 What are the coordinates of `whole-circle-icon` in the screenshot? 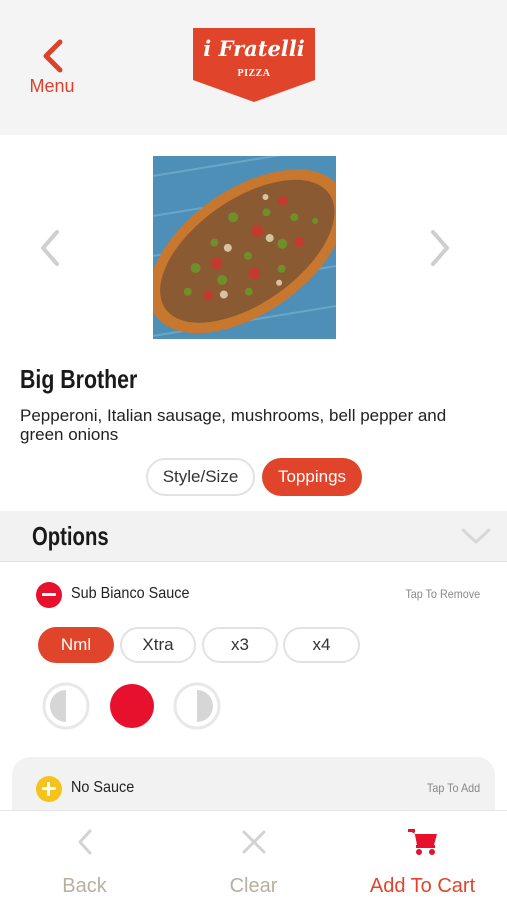 It's located at (132, 706).